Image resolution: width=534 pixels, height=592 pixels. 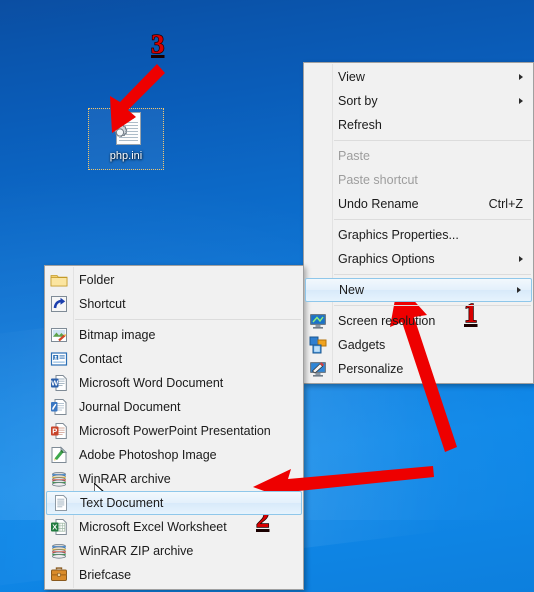 What do you see at coordinates (59, 359) in the screenshot?
I see `contact-icon` at bounding box center [59, 359].